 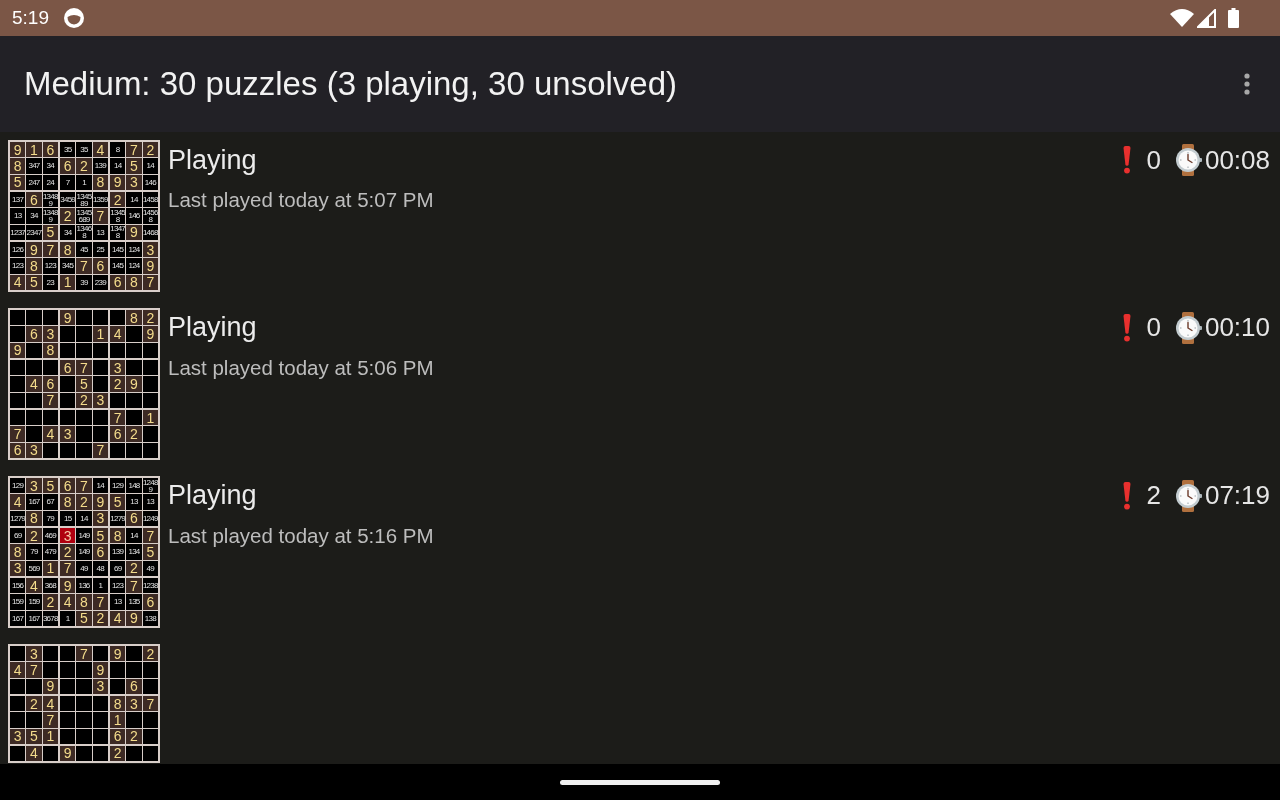 What do you see at coordinates (50, 266) in the screenshot?
I see `notes-cell: 123` at bounding box center [50, 266].